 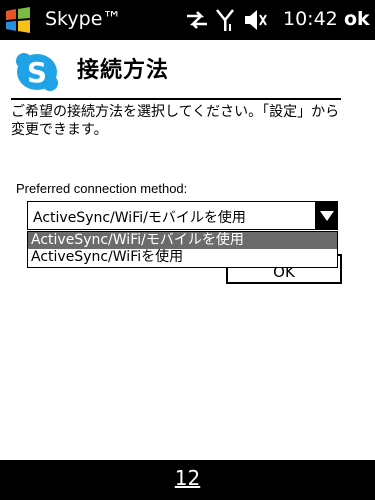 What do you see at coordinates (197, 20) in the screenshot?
I see `sync-arrows-icon` at bounding box center [197, 20].